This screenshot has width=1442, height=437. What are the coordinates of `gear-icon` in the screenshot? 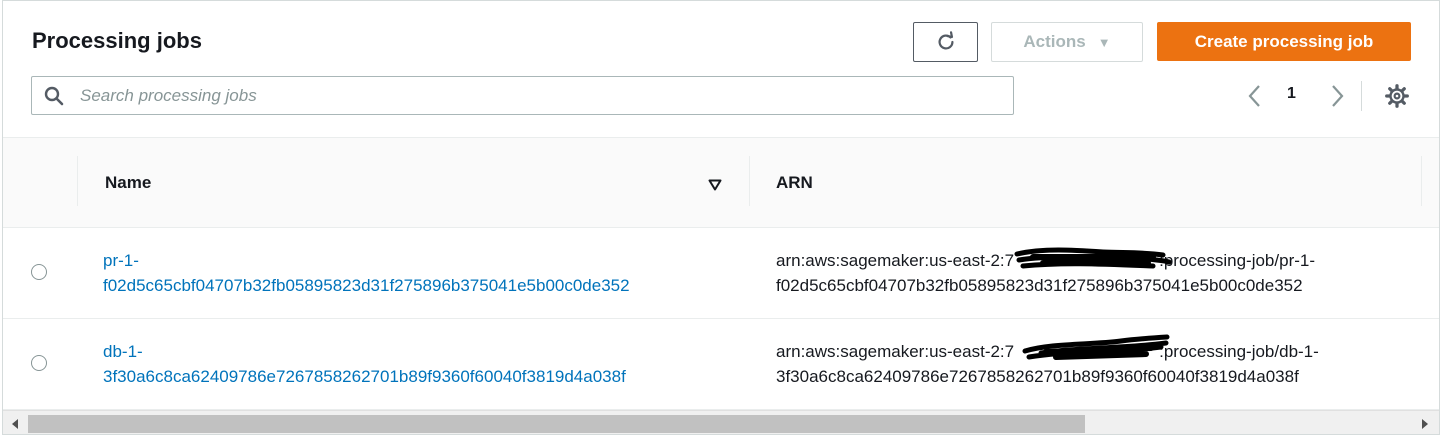 It's located at (1397, 96).